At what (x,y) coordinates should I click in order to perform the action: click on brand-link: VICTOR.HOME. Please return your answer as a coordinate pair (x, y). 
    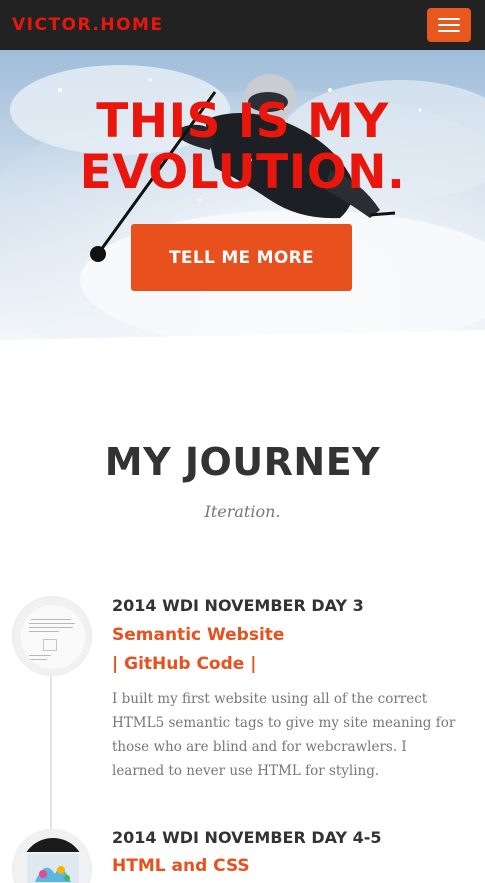
    Looking at the image, I should click on (88, 25).